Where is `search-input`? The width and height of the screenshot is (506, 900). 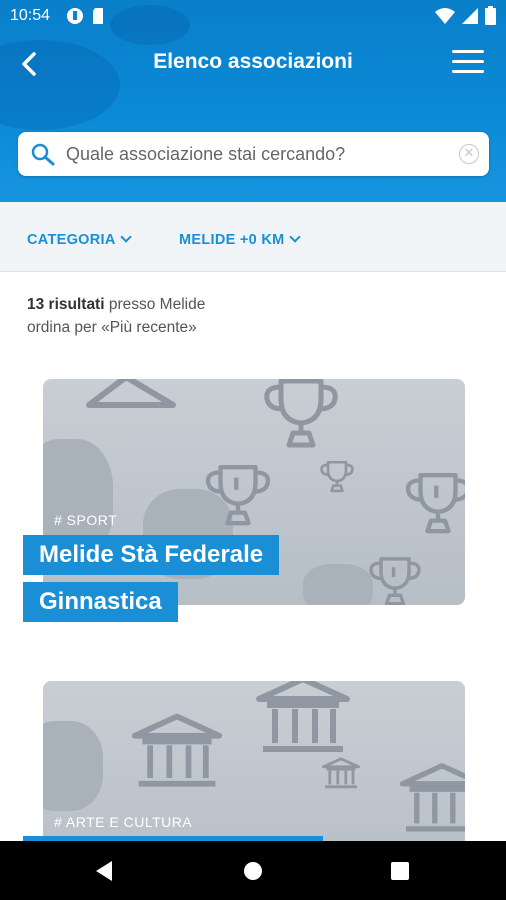 search-input is located at coordinates (256, 154).